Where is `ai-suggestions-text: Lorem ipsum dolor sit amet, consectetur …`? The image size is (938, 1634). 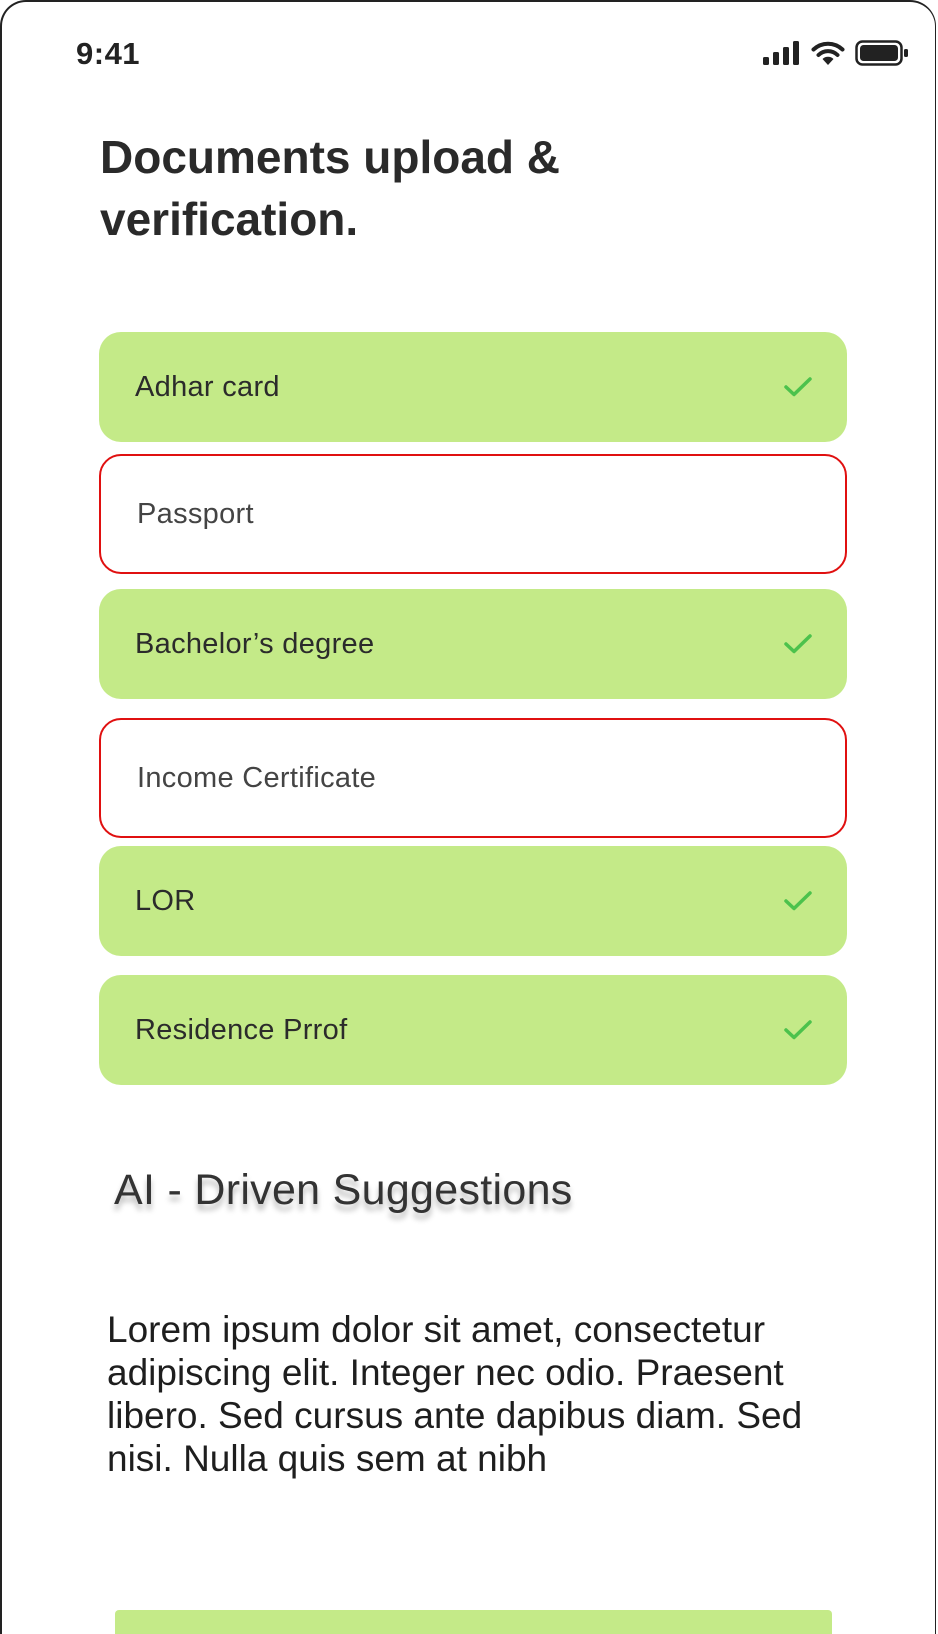
ai-suggestions-text: Lorem ipsum dolor sit amet, consectetur … is located at coordinates (455, 1394).